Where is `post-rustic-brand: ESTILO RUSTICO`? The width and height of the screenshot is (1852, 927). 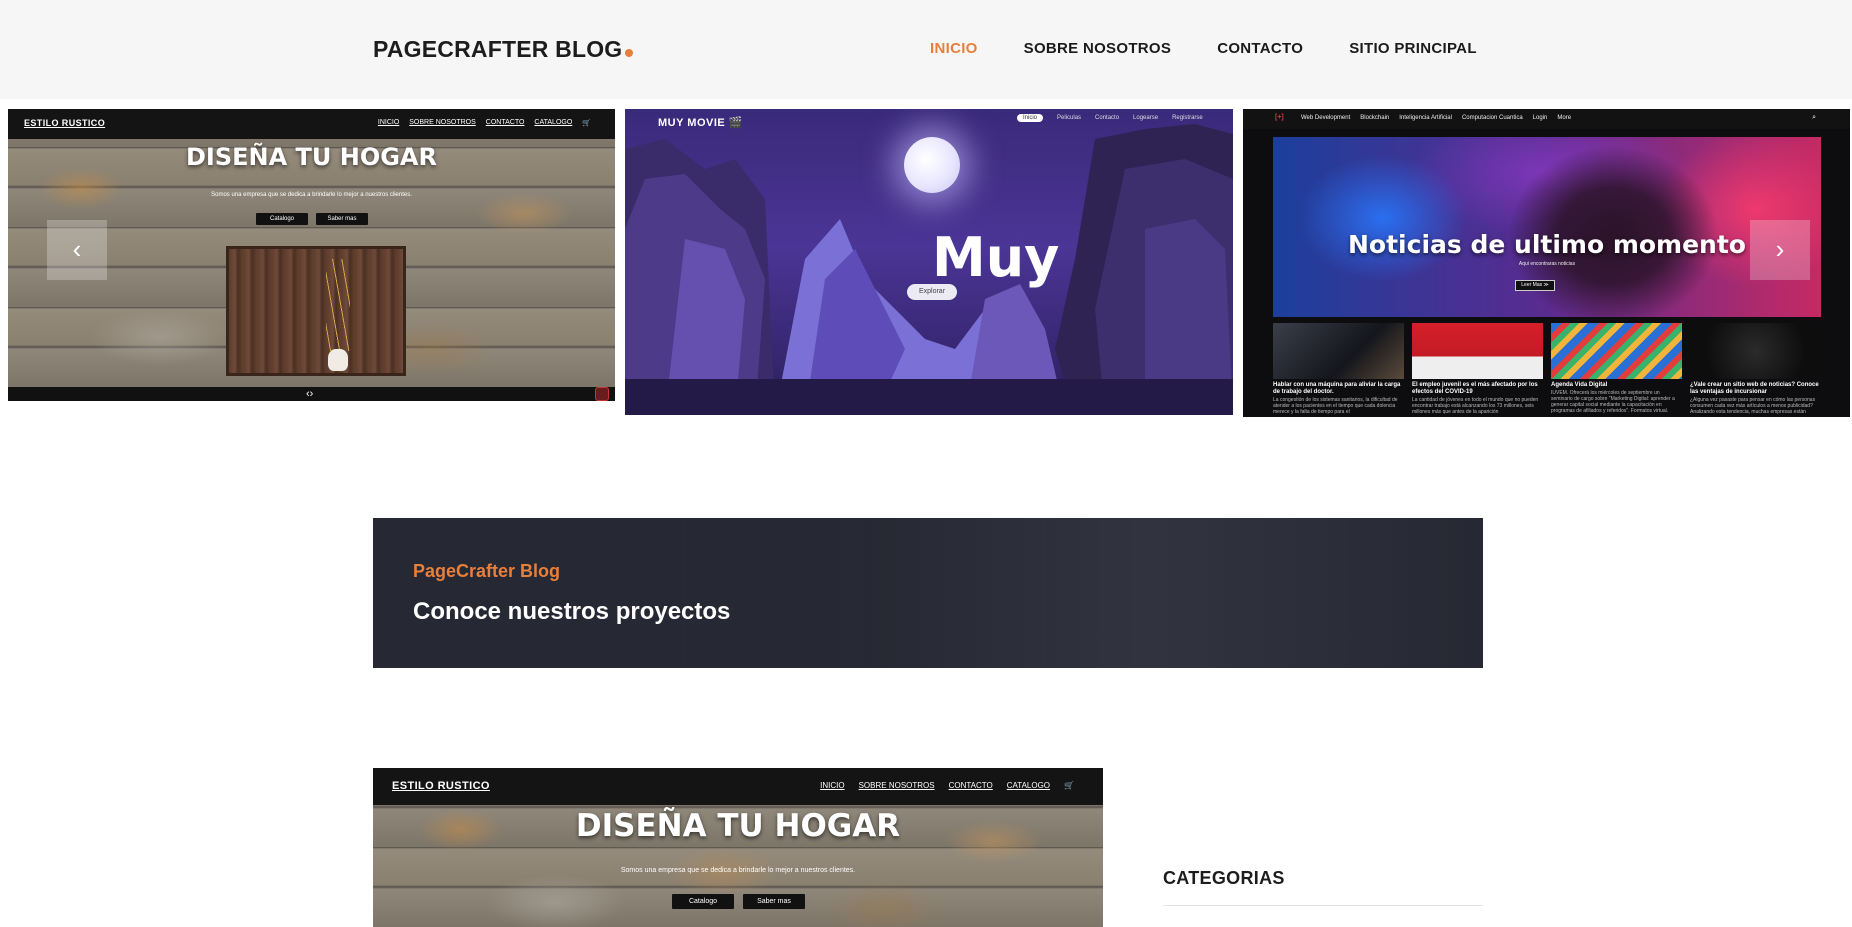
post-rustic-brand: ESTILO RUSTICO is located at coordinates (441, 786).